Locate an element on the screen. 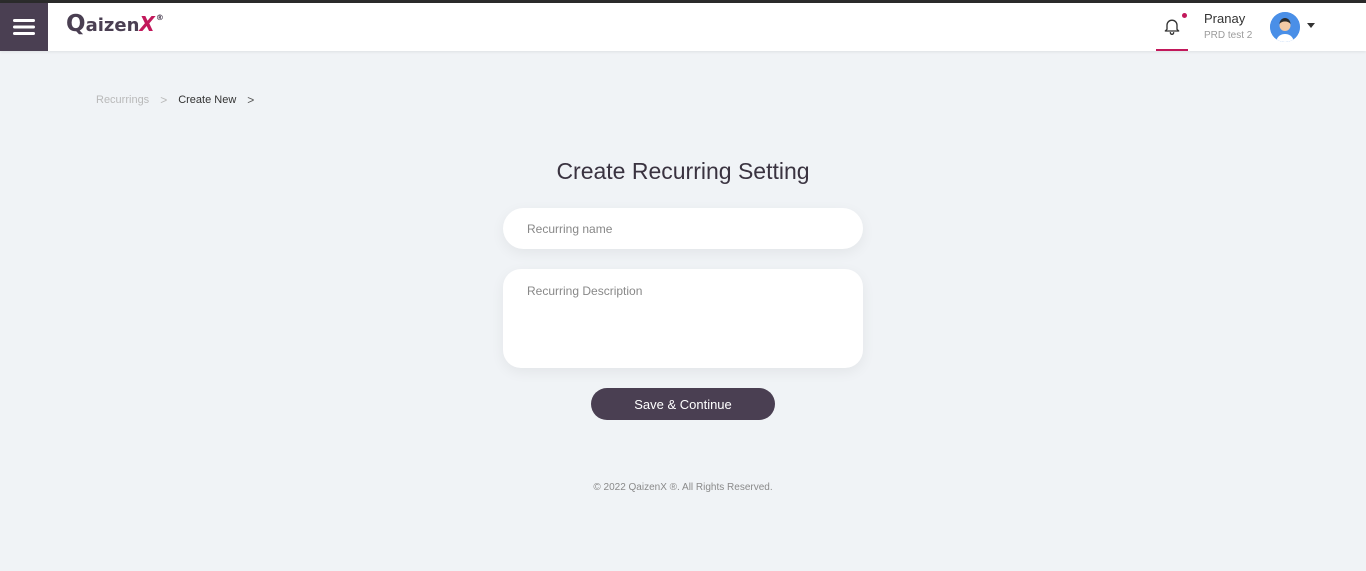 Image resolution: width=1366 pixels, height=571 pixels. notification-dot is located at coordinates (1184, 15).